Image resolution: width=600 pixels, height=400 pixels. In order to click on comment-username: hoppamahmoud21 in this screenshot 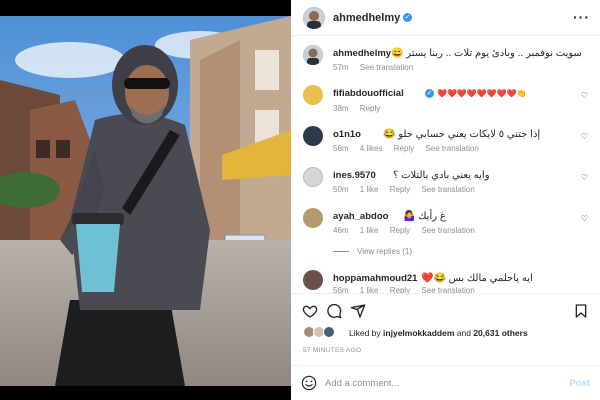, I will do `click(375, 278)`.